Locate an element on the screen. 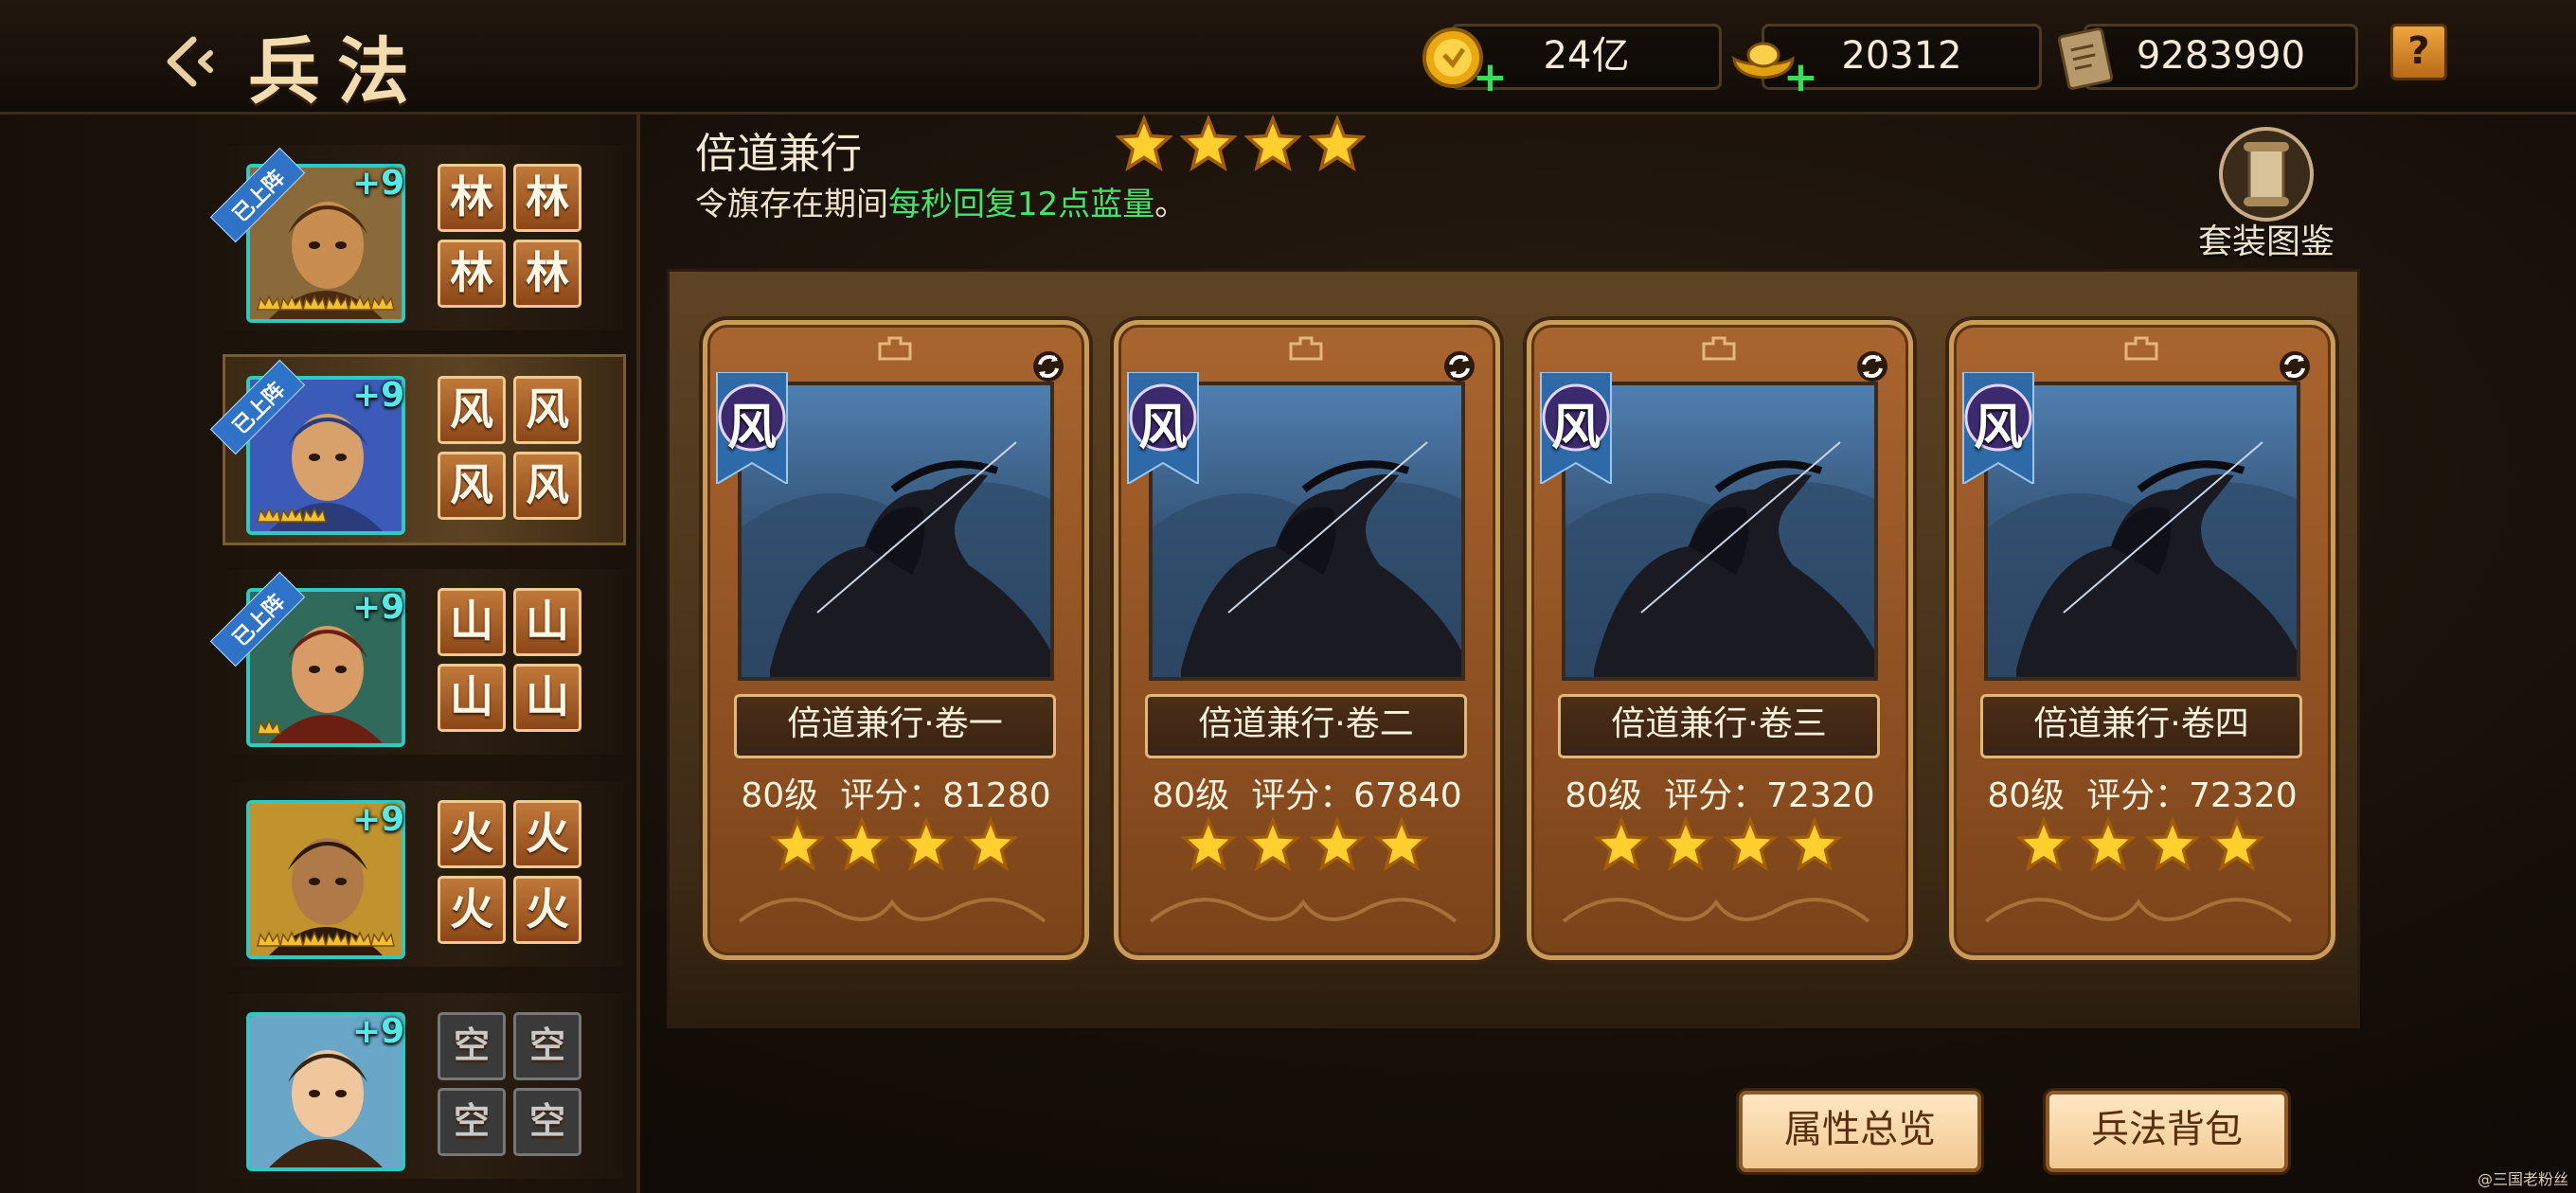 This screenshot has width=2576, height=1193. card-name: 倍道兼行·卷二 is located at coordinates (1306, 726).